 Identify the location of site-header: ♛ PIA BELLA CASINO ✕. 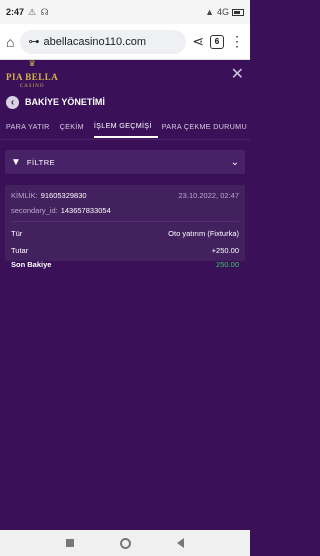
(125, 73).